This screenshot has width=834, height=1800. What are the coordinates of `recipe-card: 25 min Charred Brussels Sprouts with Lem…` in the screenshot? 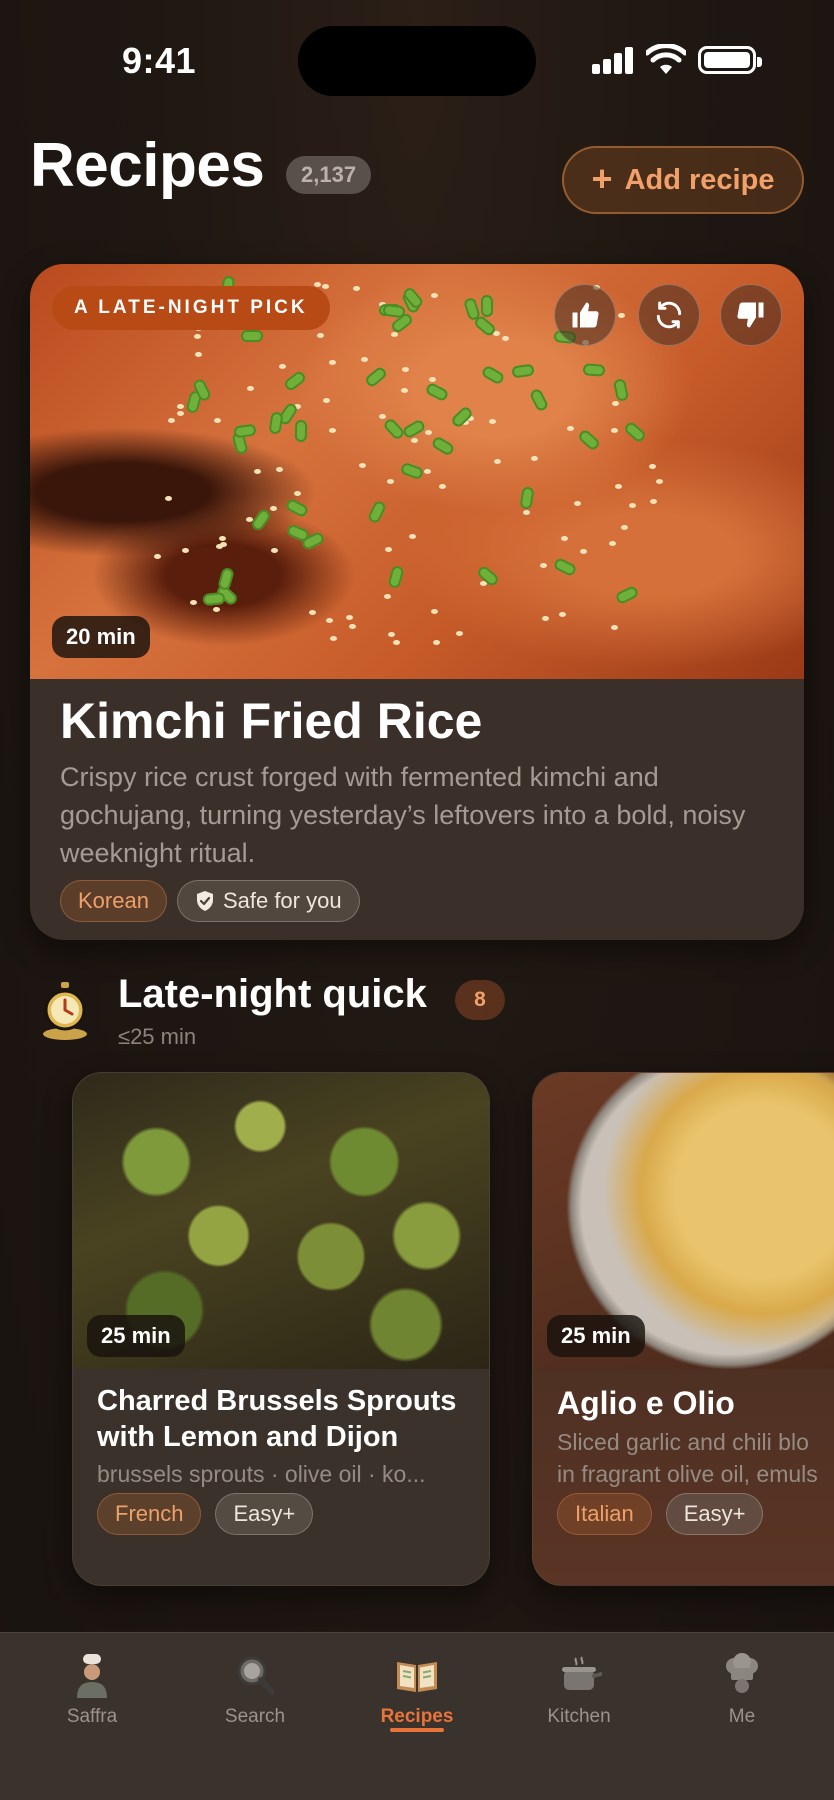 It's located at (281, 1329).